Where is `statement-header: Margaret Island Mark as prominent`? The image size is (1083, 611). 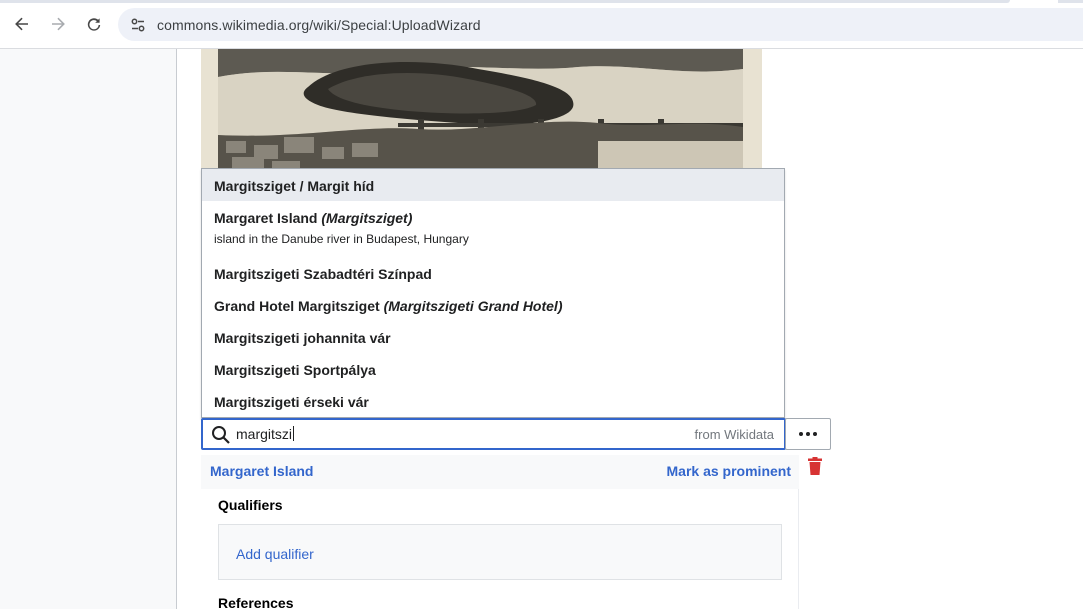 statement-header: Margaret Island Mark as prominent is located at coordinates (500, 472).